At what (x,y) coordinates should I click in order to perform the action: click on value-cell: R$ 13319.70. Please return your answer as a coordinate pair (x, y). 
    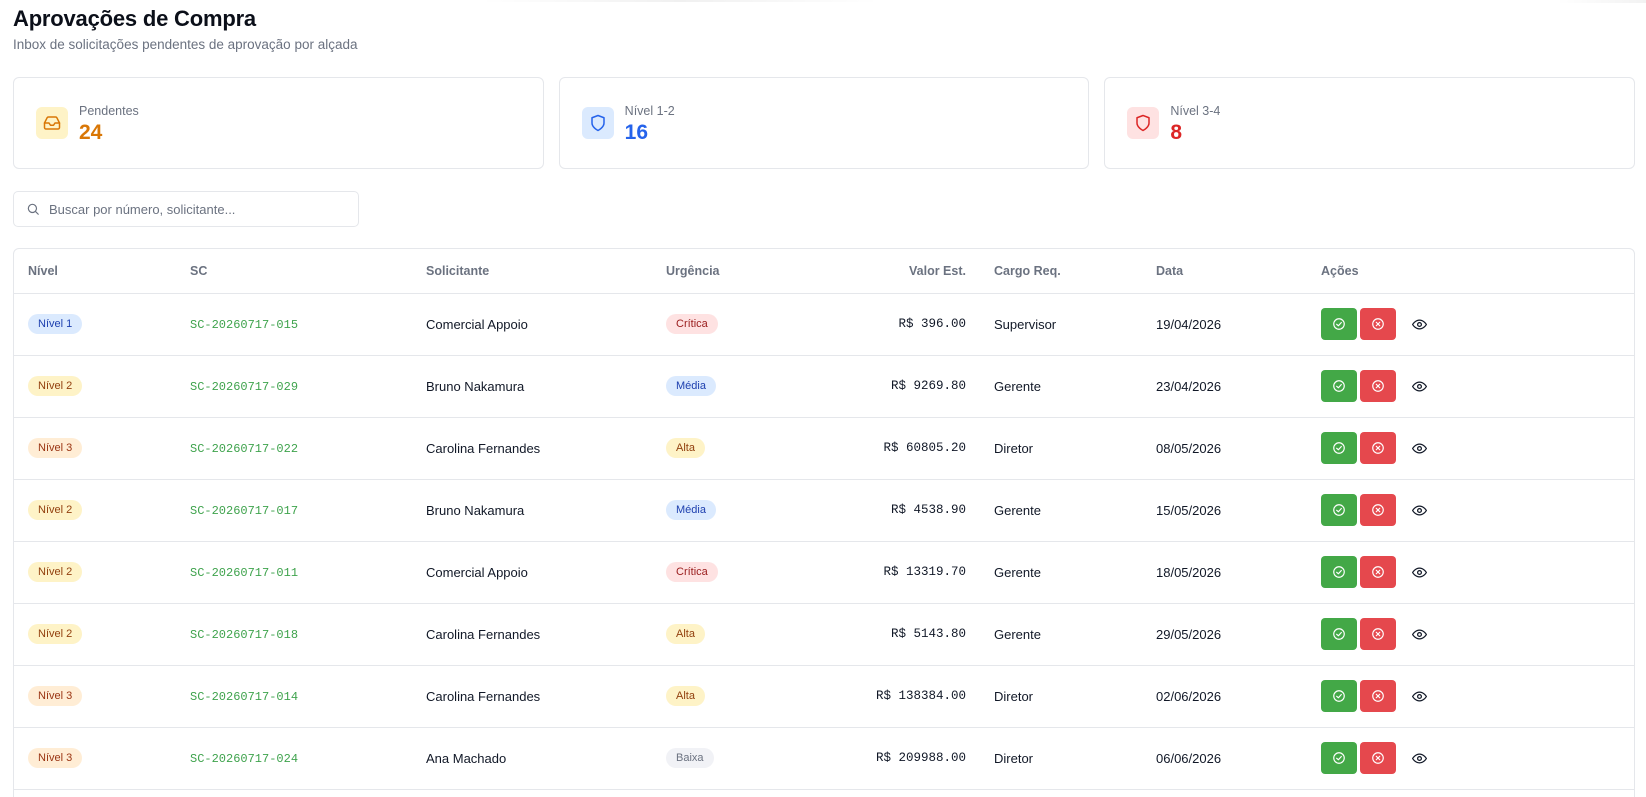
    Looking at the image, I should click on (891, 572).